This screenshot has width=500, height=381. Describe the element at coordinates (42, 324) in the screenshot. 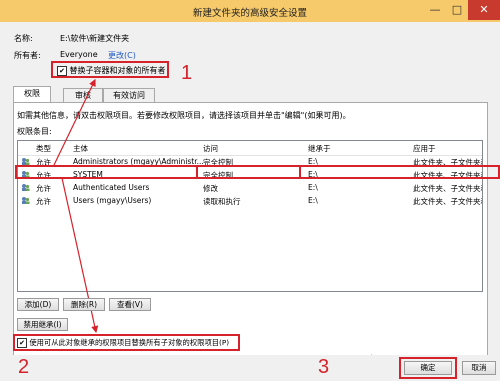

I see `disable-inheritance-button: 禁用继承(I)` at that location.